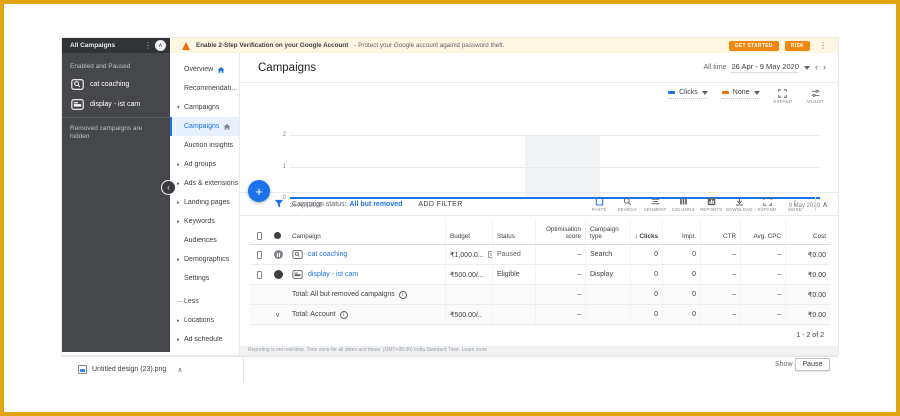 Image resolution: width=900 pixels, height=416 pixels. What do you see at coordinates (278, 274) in the screenshot?
I see `enabled-status-icon` at bounding box center [278, 274].